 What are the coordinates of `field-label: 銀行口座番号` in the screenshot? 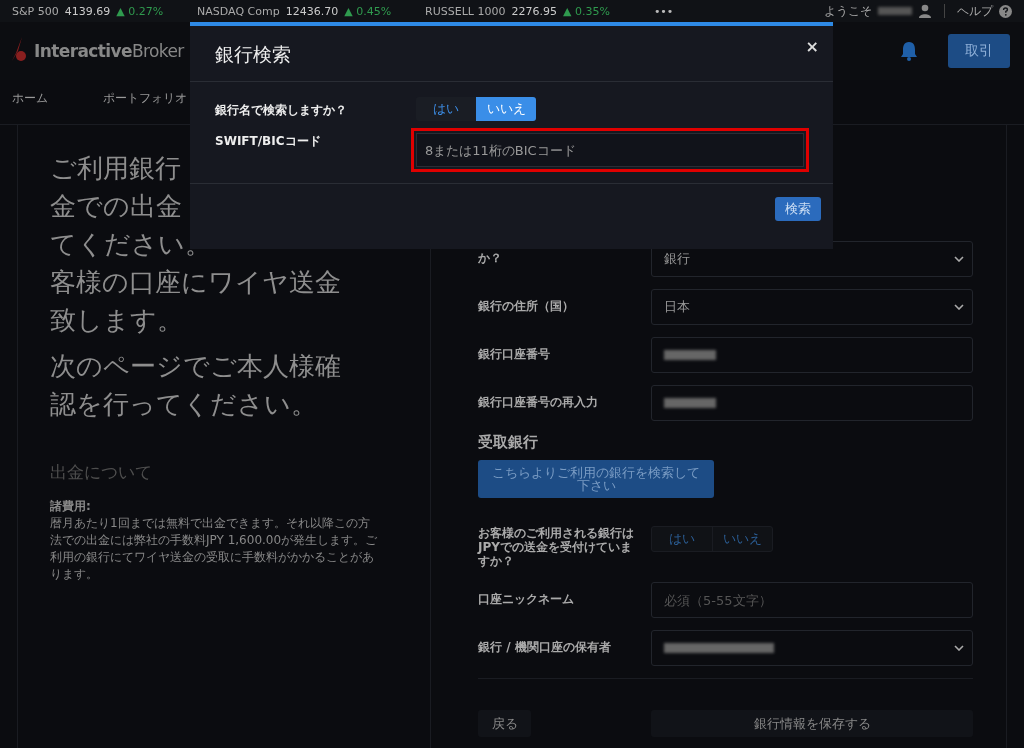 It's located at (514, 354).